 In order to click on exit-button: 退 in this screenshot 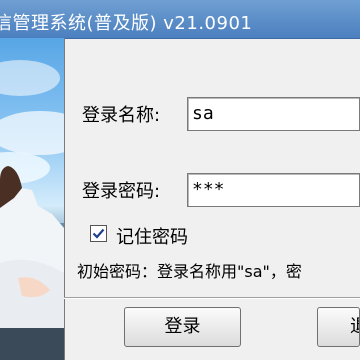, I will do `click(338, 327)`.